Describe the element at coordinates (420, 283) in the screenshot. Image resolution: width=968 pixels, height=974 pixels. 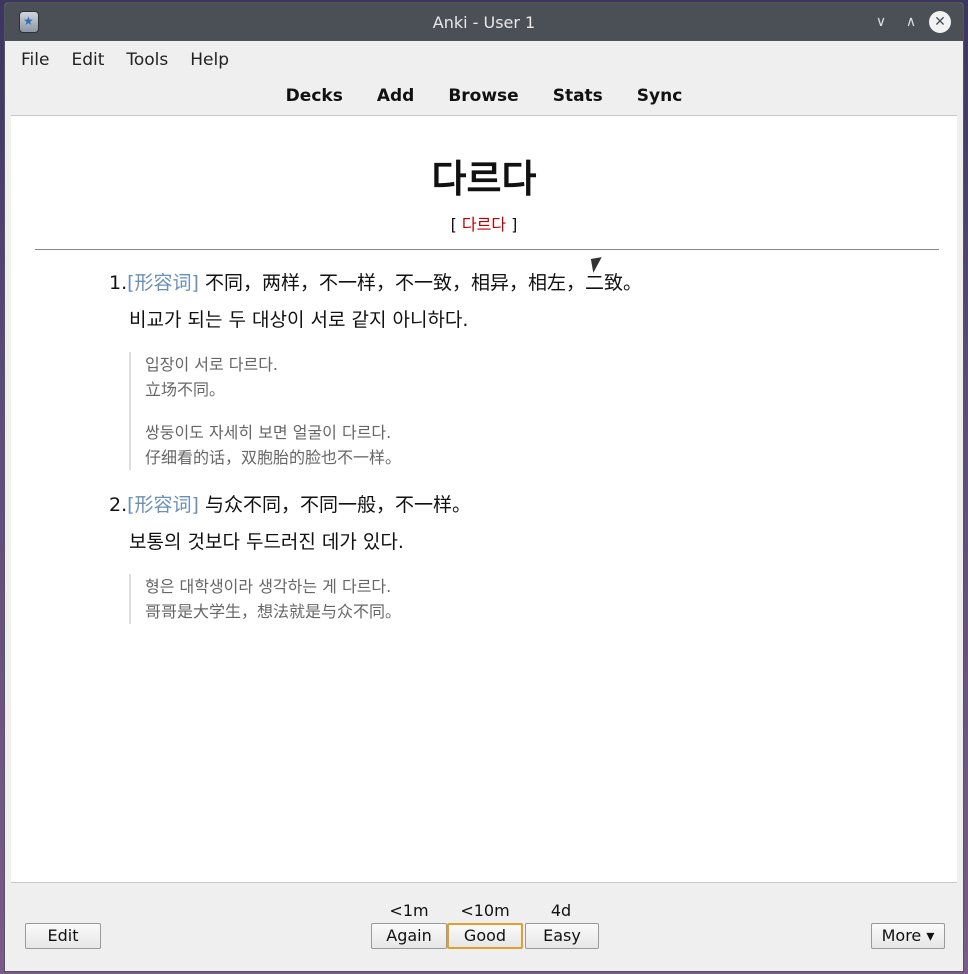
I see `sense-chinese: 不同，两样，不一样，不一致，相异，相左，二致。` at that location.